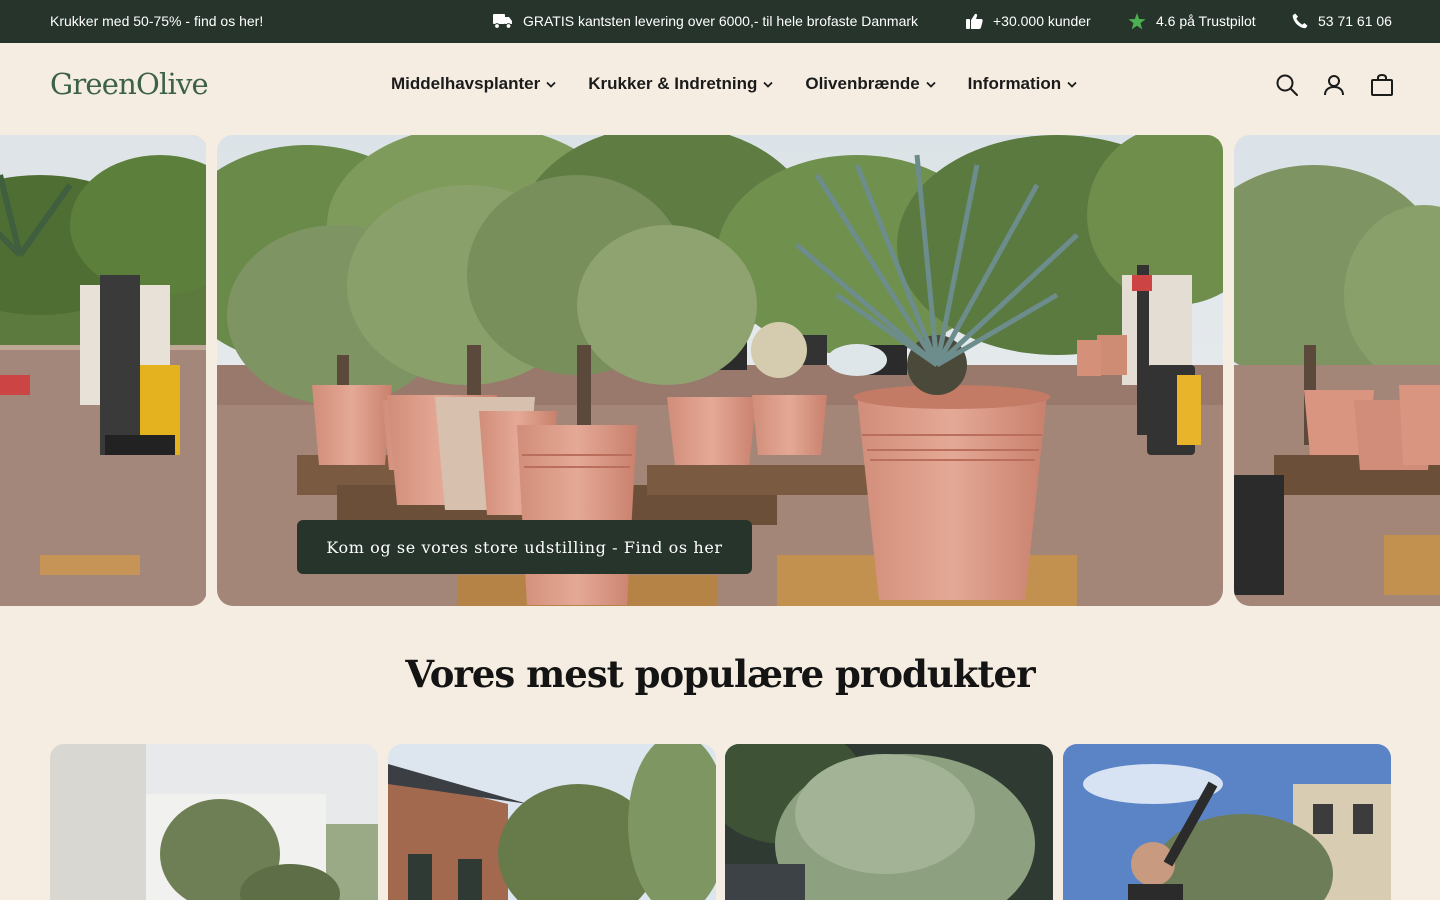 Image resolution: width=1440 pixels, height=900 pixels. I want to click on search-icon, so click(1287, 85).